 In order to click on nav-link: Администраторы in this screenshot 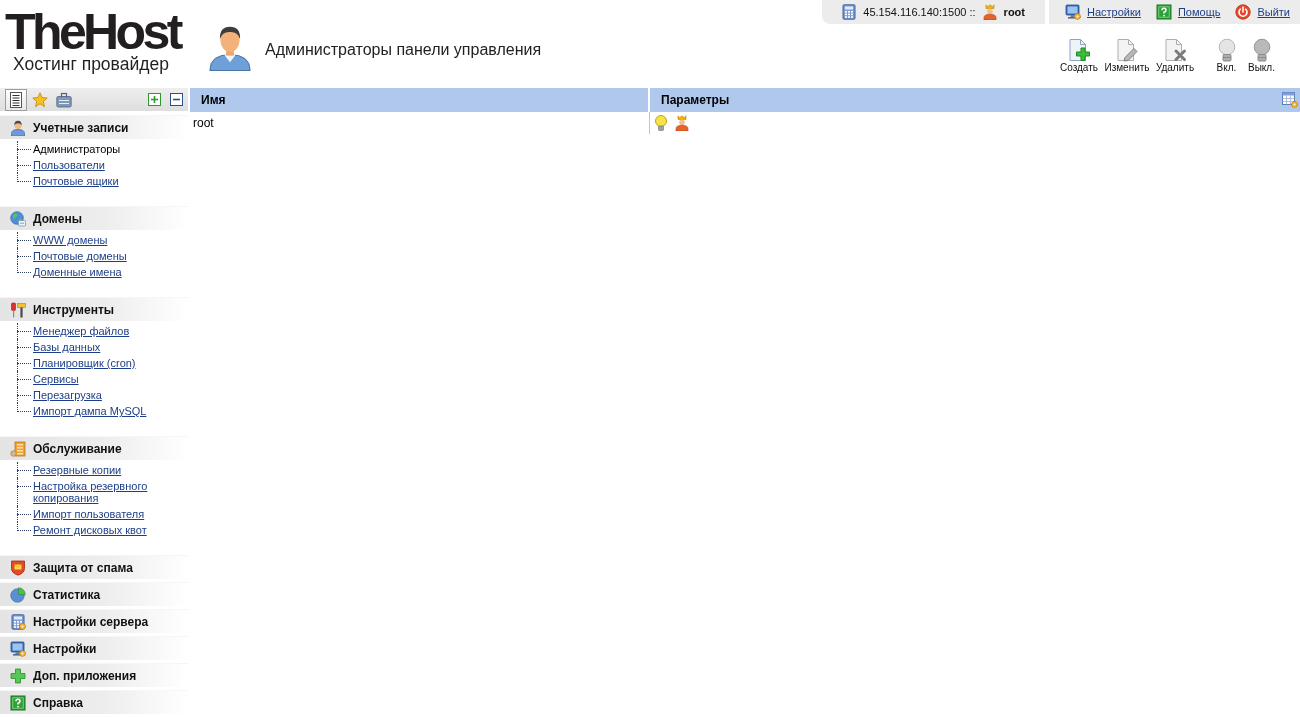, I will do `click(77, 149)`.